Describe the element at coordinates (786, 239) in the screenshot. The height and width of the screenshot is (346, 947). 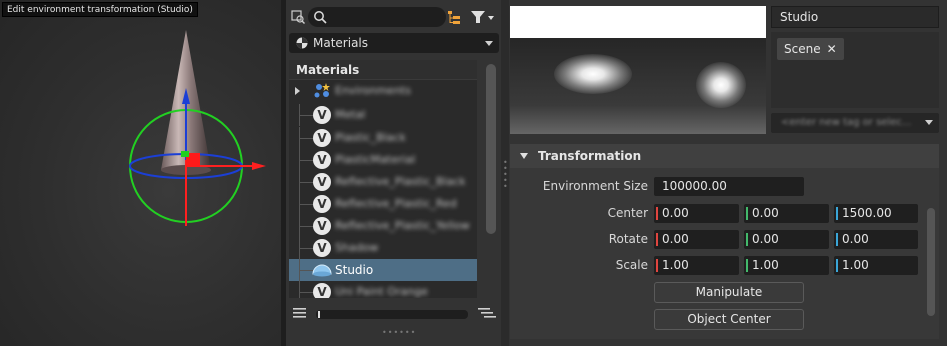
I see `rotate-y-input: 0.00` at that location.